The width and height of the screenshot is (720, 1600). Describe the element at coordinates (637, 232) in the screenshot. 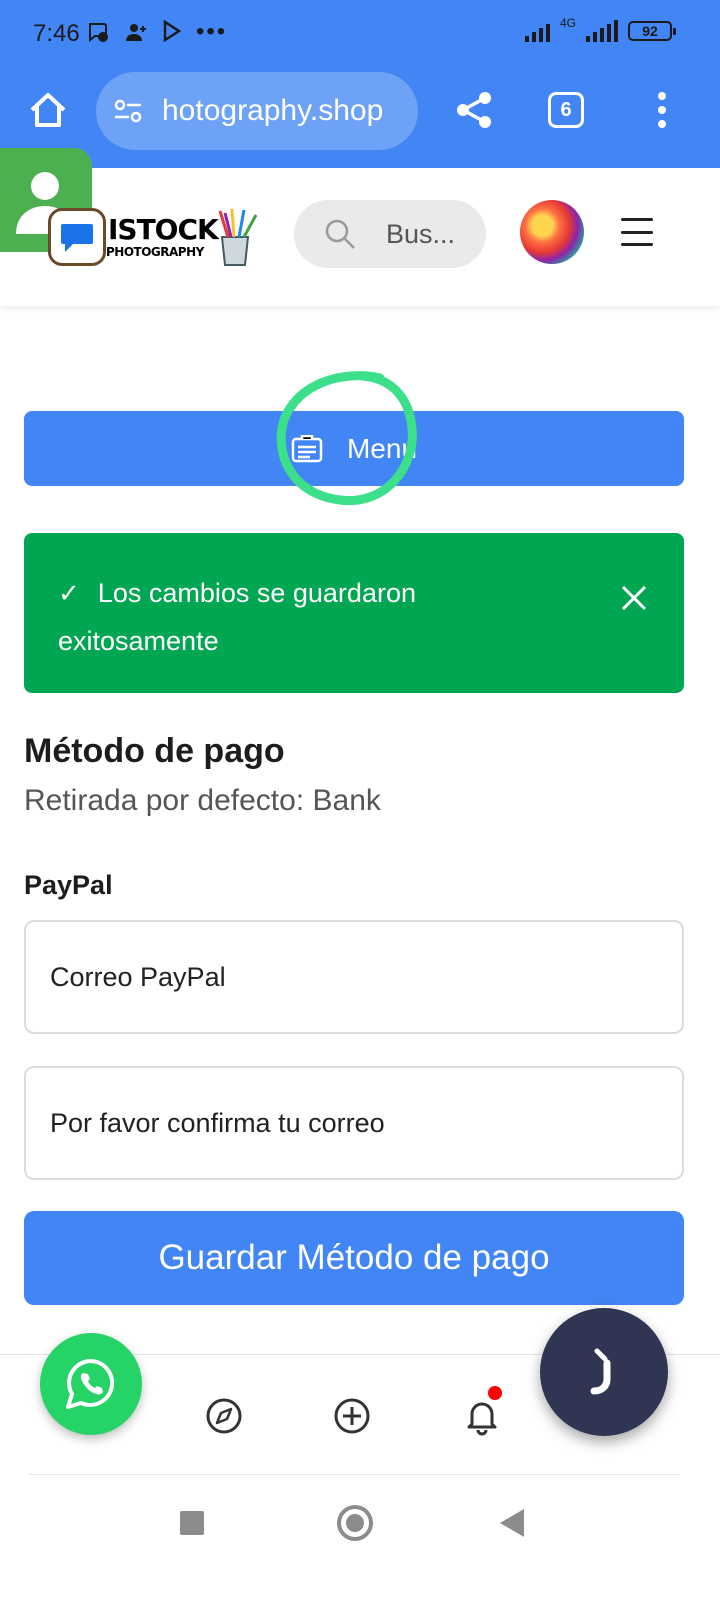

I see `hamburger-menu-icon` at that location.